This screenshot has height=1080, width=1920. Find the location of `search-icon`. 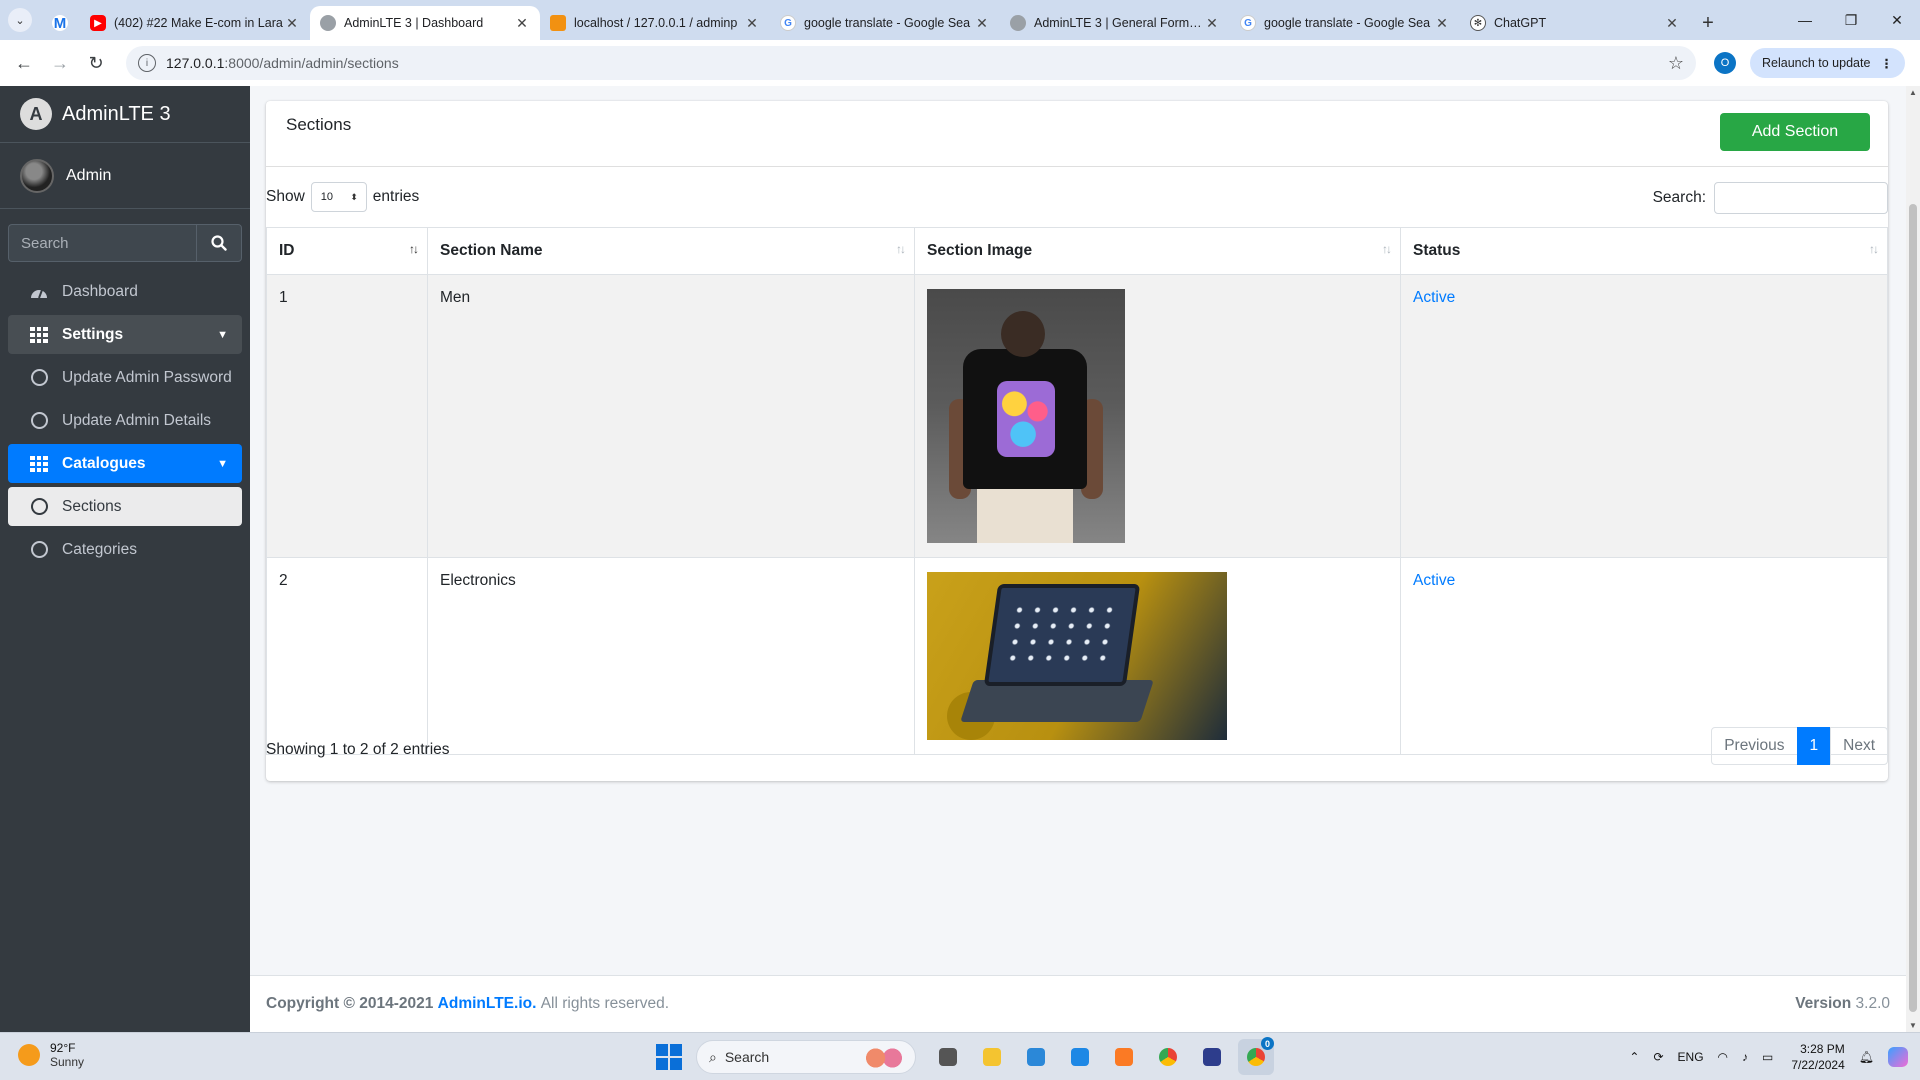

search-icon is located at coordinates (219, 243).